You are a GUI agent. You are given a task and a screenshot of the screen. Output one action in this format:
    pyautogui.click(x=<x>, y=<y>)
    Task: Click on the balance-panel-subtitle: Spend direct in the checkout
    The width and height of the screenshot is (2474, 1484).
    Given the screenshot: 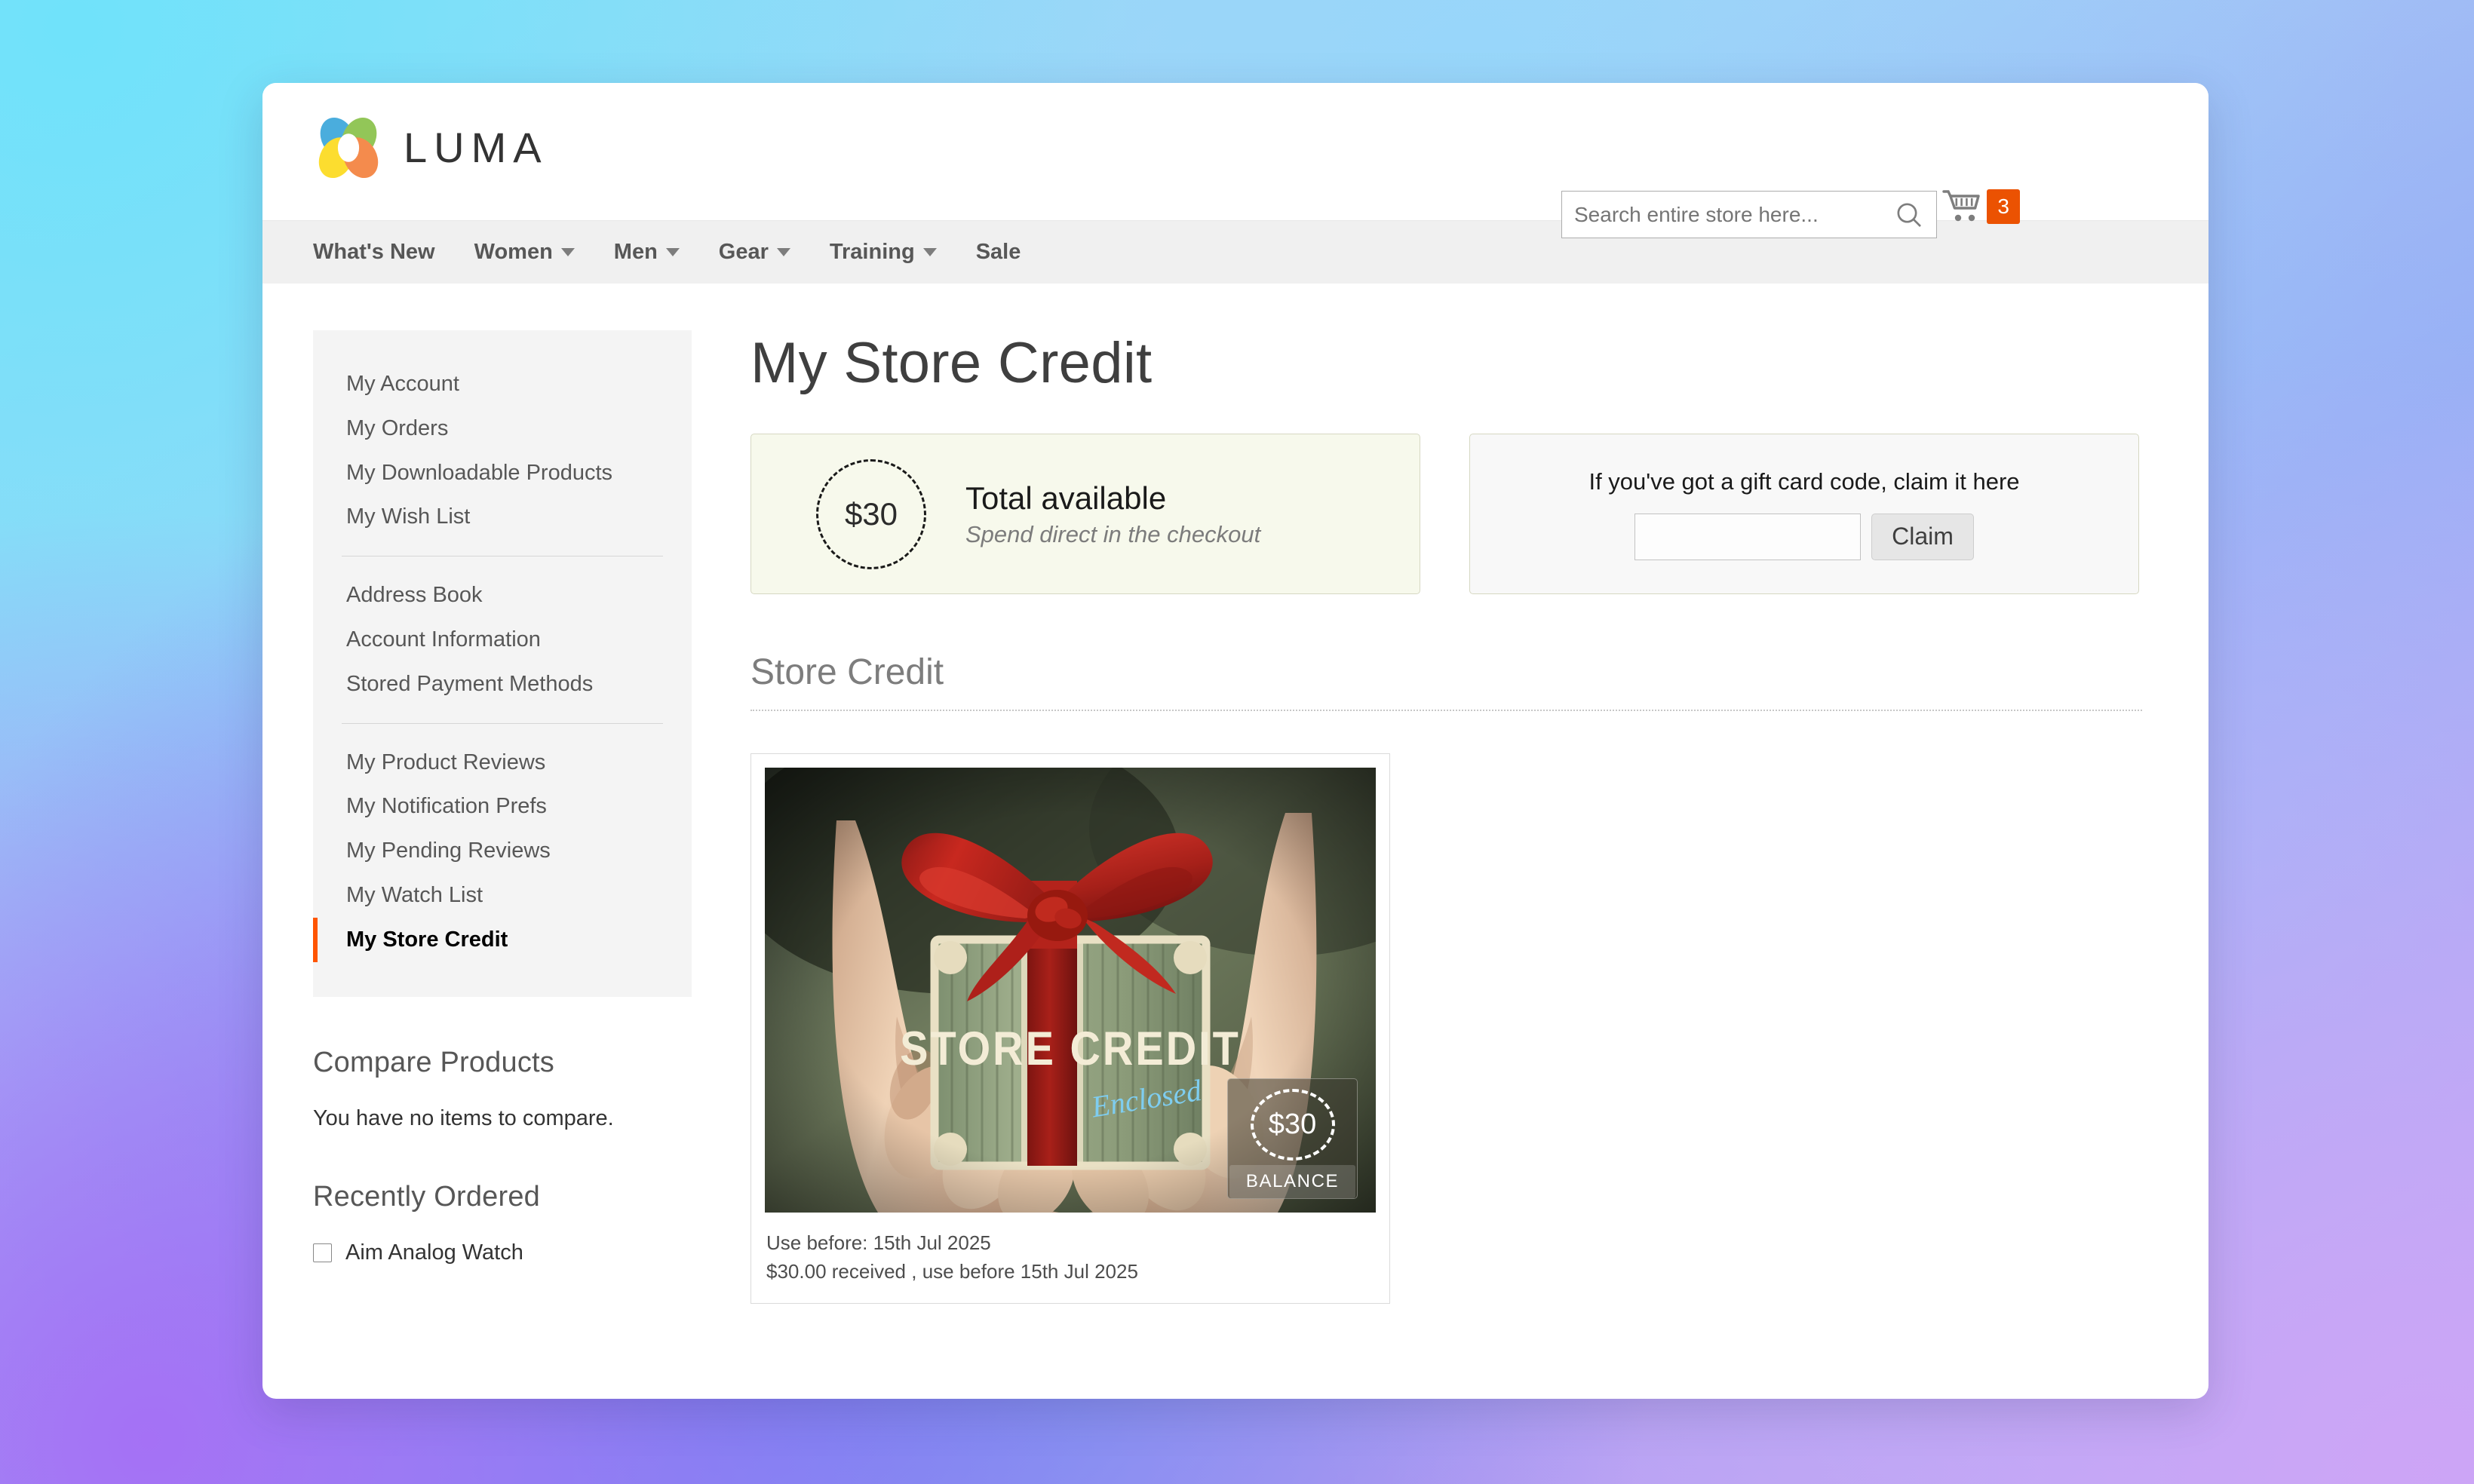 What is the action you would take?
    pyautogui.click(x=1113, y=533)
    